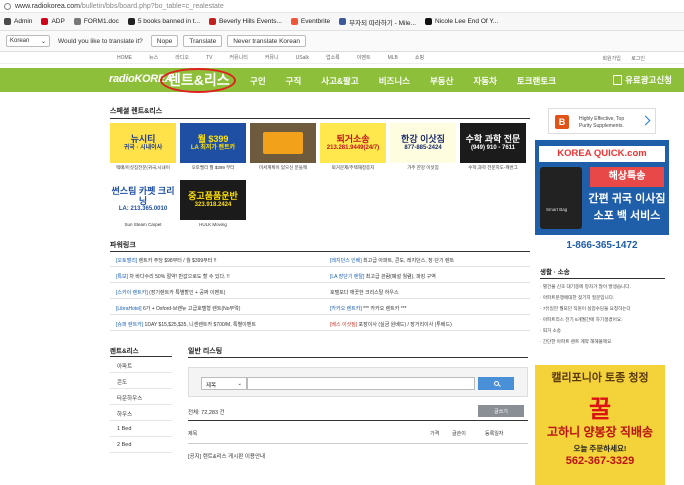 Image resolution: width=684 pixels, height=485 pixels. What do you see at coordinates (124, 58) in the screenshot?
I see `topnav-link: HOME` at bounding box center [124, 58].